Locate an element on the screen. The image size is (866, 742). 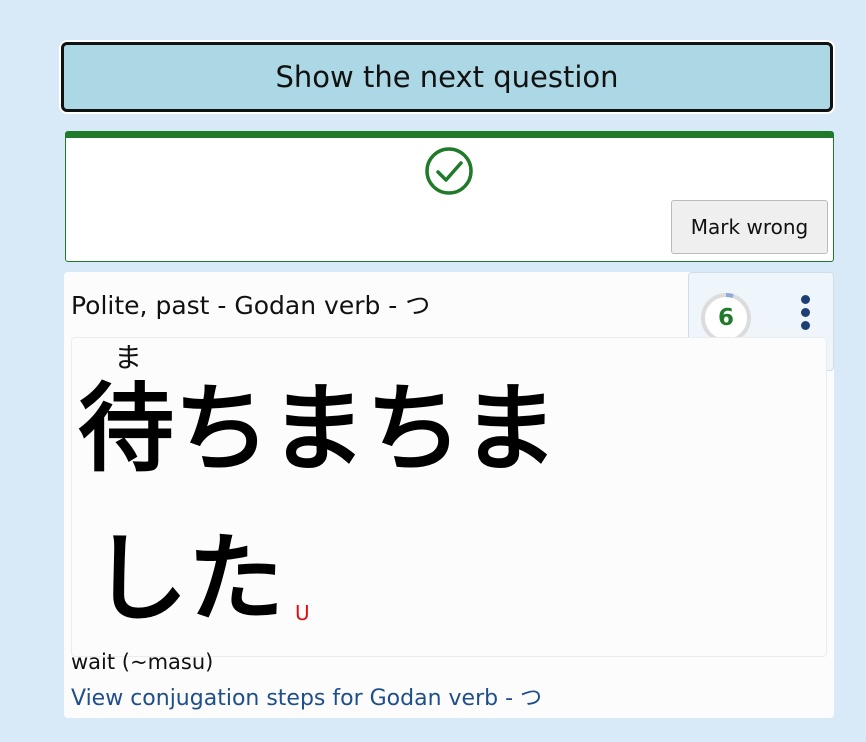
mark-wrong-button: Mark wrong is located at coordinates (749, 227).